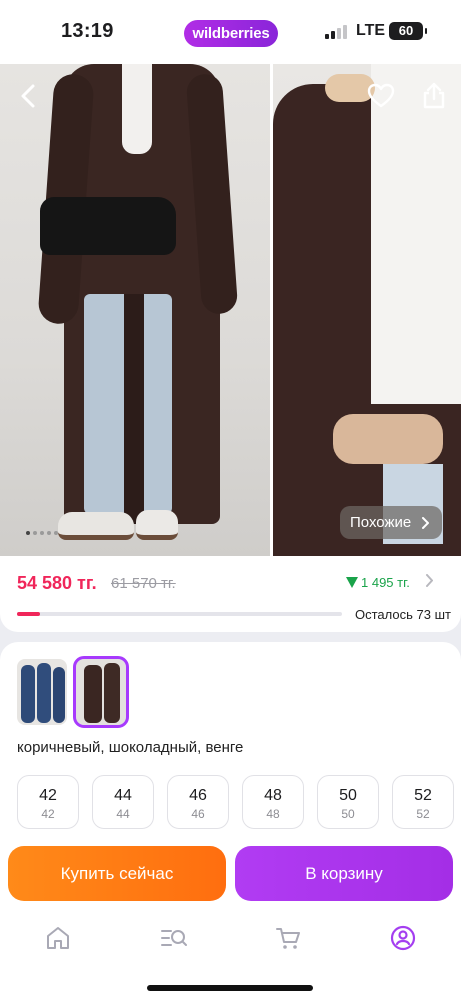  What do you see at coordinates (87, 31) in the screenshot?
I see `status-time: 13:19` at bounding box center [87, 31].